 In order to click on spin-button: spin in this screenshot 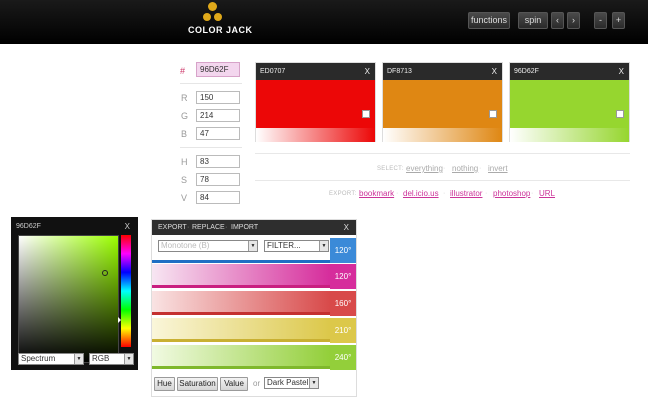, I will do `click(533, 20)`.